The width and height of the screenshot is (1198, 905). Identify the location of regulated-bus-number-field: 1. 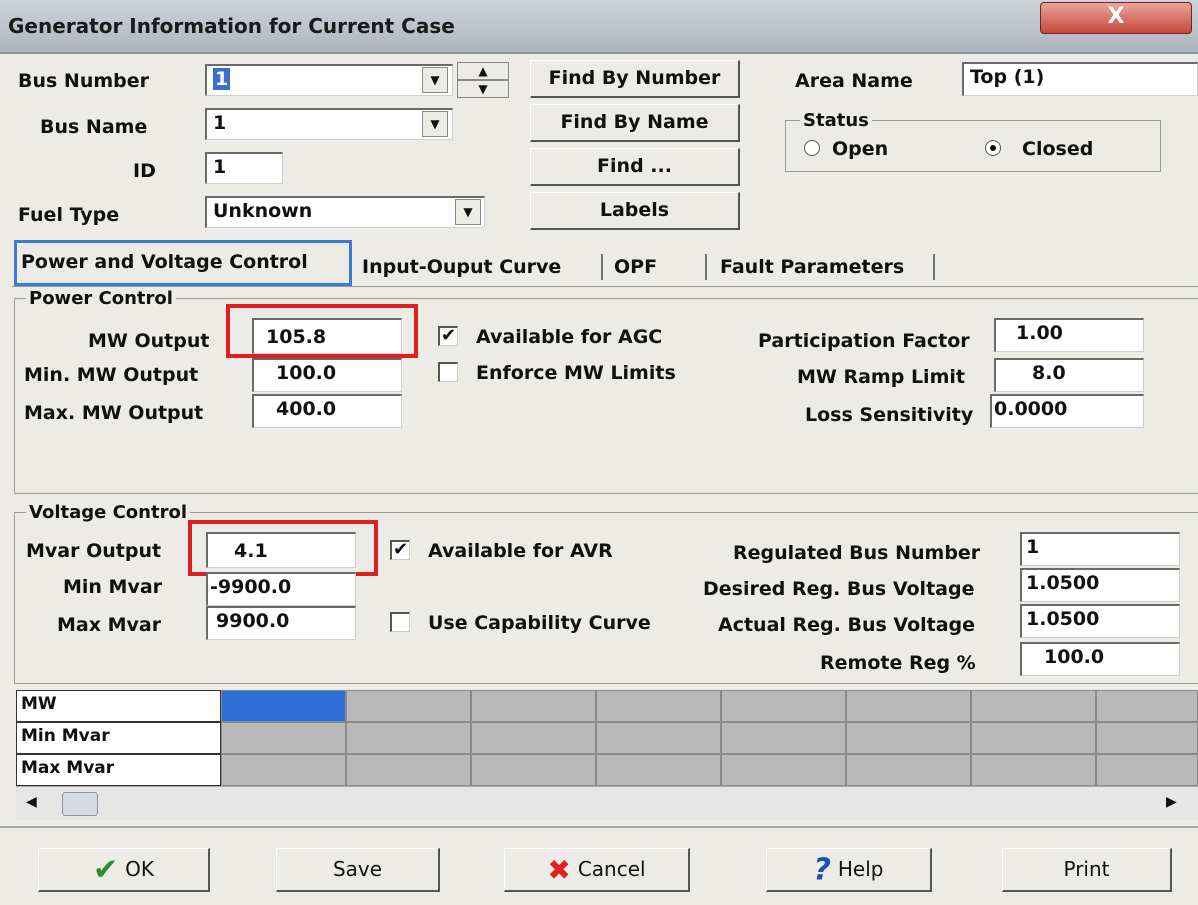
(1100, 549).